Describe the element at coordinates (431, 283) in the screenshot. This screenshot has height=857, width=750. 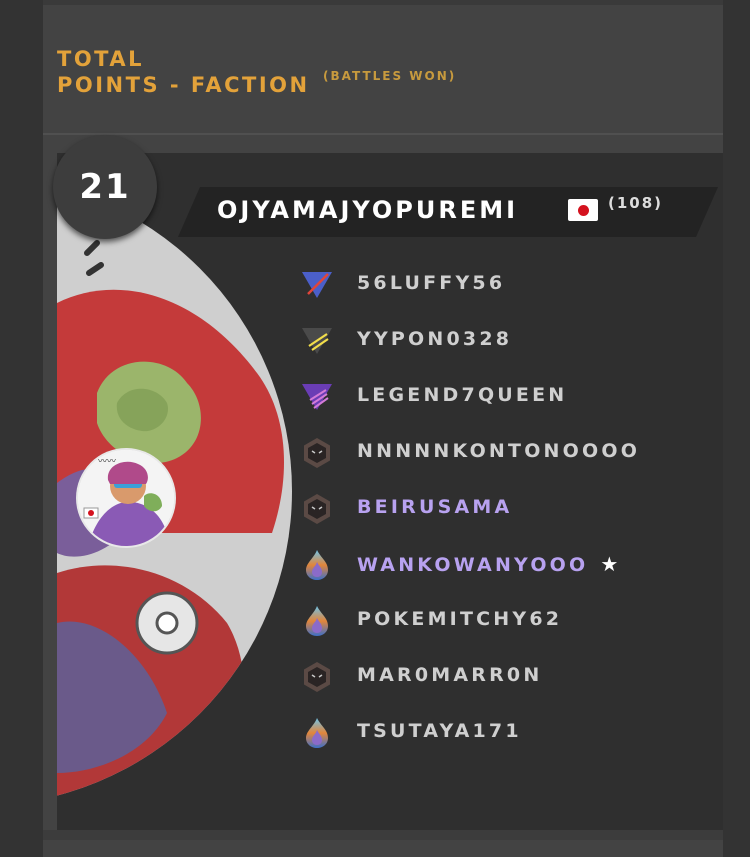
I see `team-member-name: 56LUFFY56` at that location.